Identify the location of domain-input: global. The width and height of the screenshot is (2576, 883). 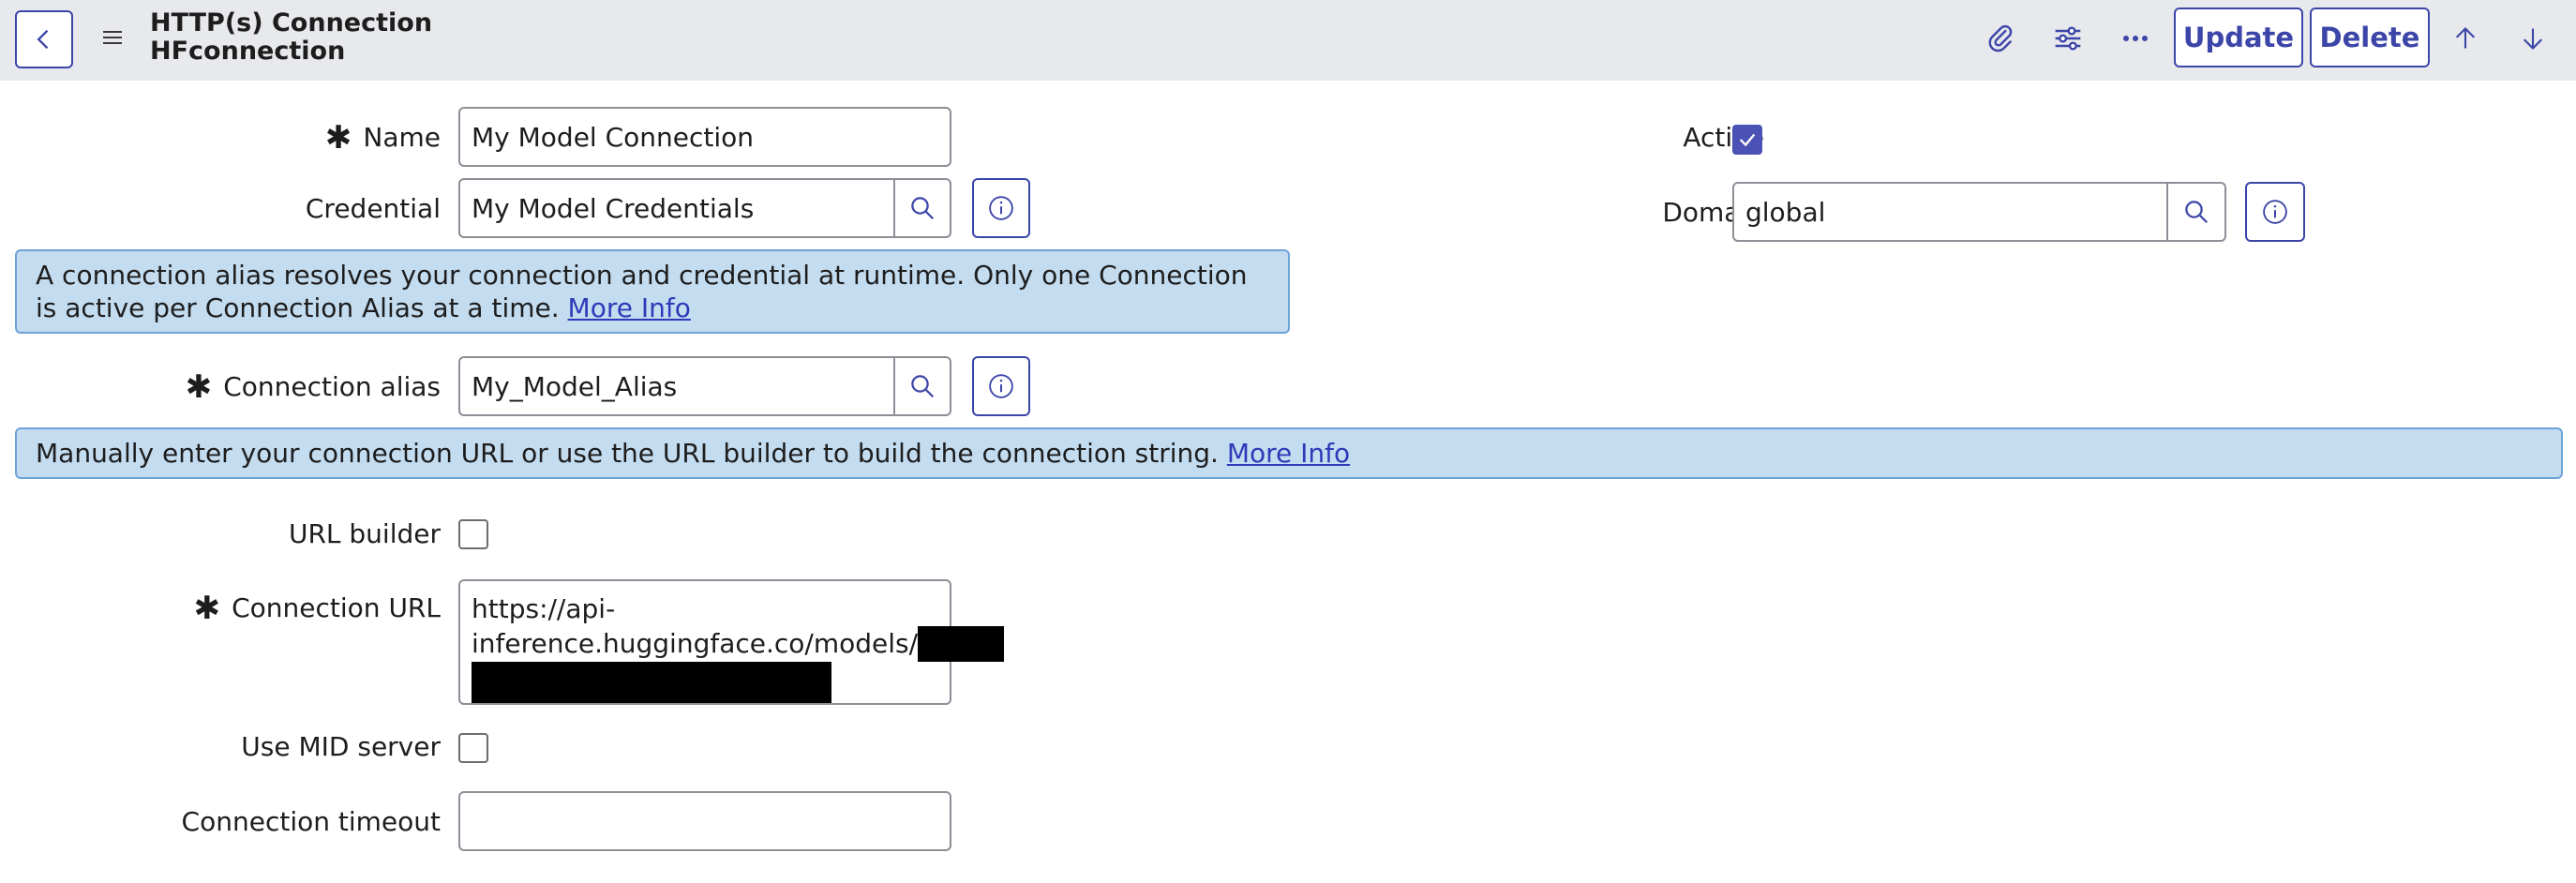
(1950, 212).